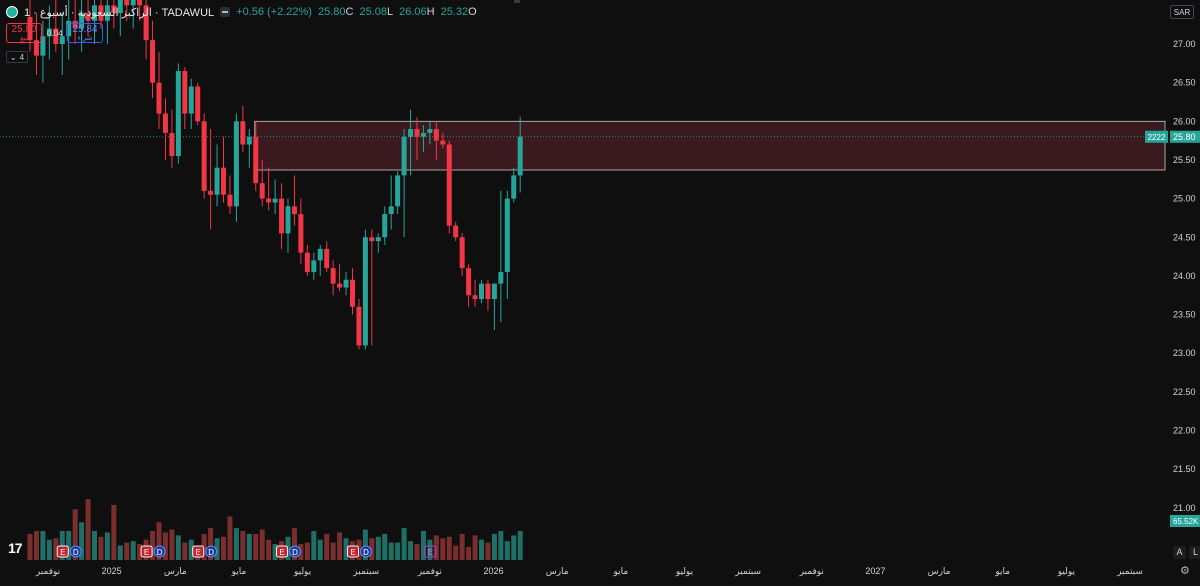 This screenshot has width=1200, height=586. Describe the element at coordinates (24, 29) in the screenshot. I see `sell-price: 25.80` at that location.